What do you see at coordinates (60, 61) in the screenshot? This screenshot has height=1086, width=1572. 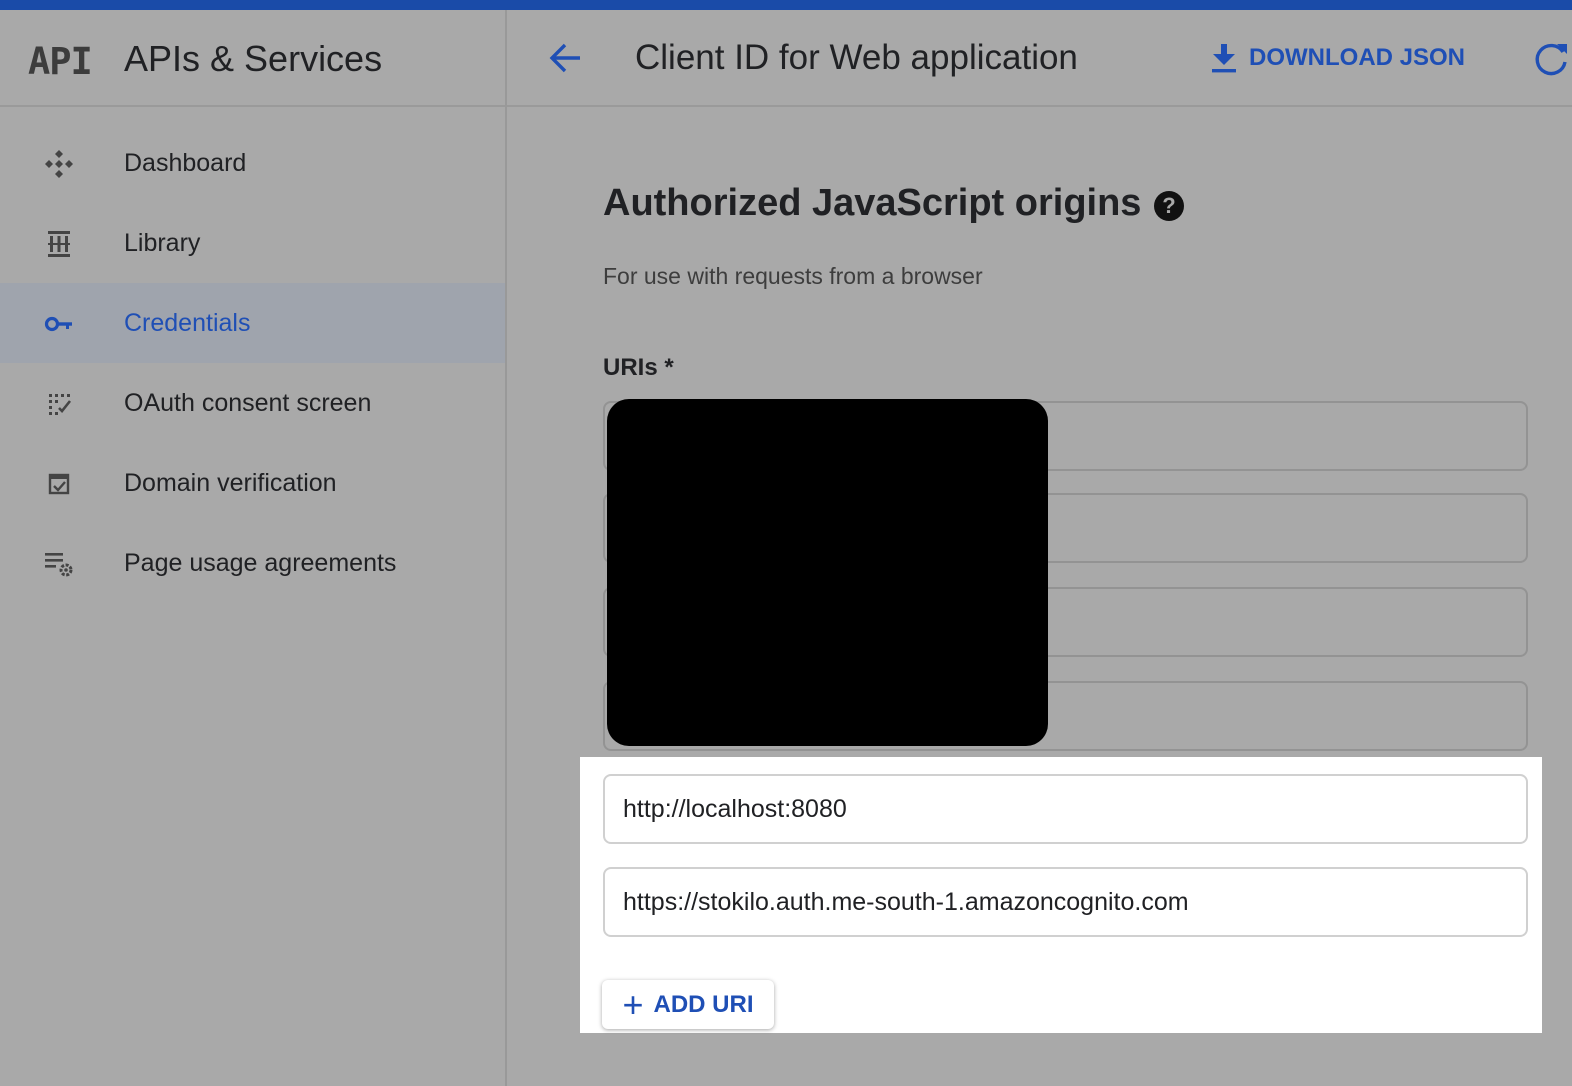 I see `api-logo: API` at bounding box center [60, 61].